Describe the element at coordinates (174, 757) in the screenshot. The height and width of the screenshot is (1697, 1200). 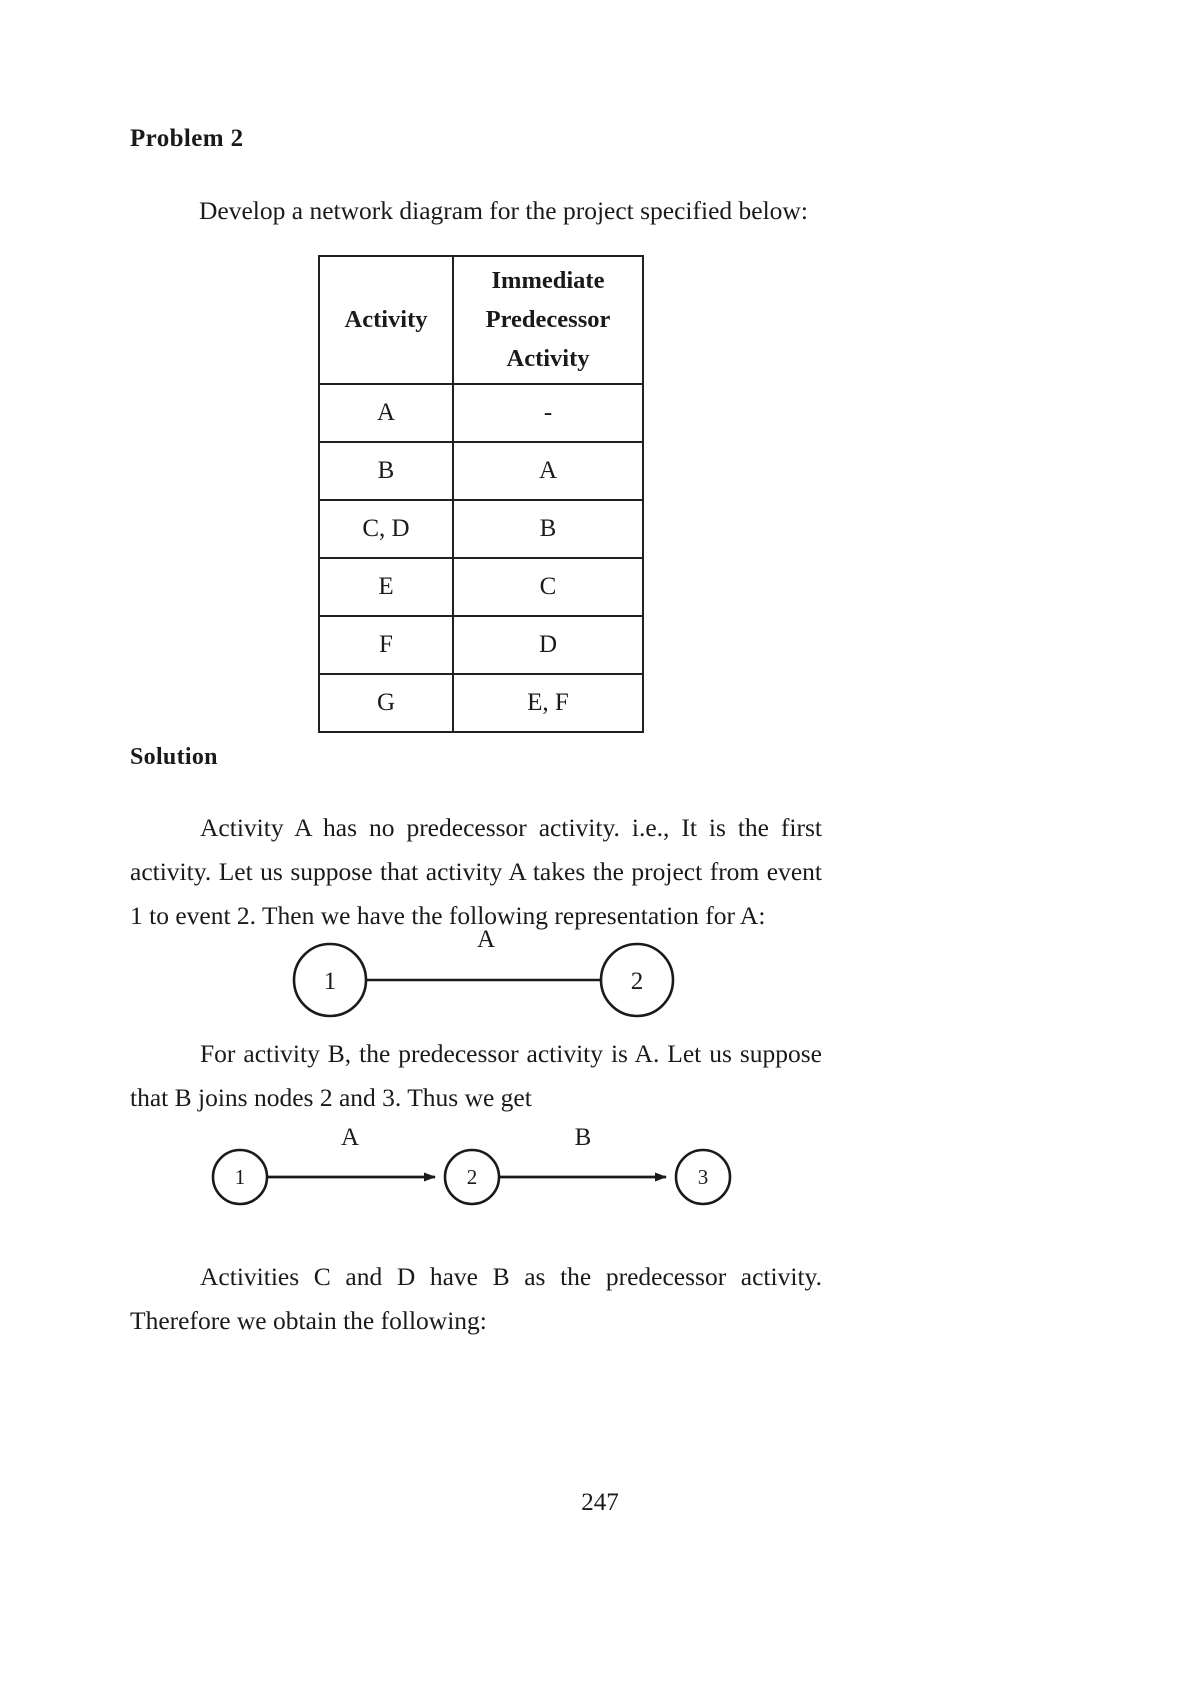
I see `solution-heading: Solution` at that location.